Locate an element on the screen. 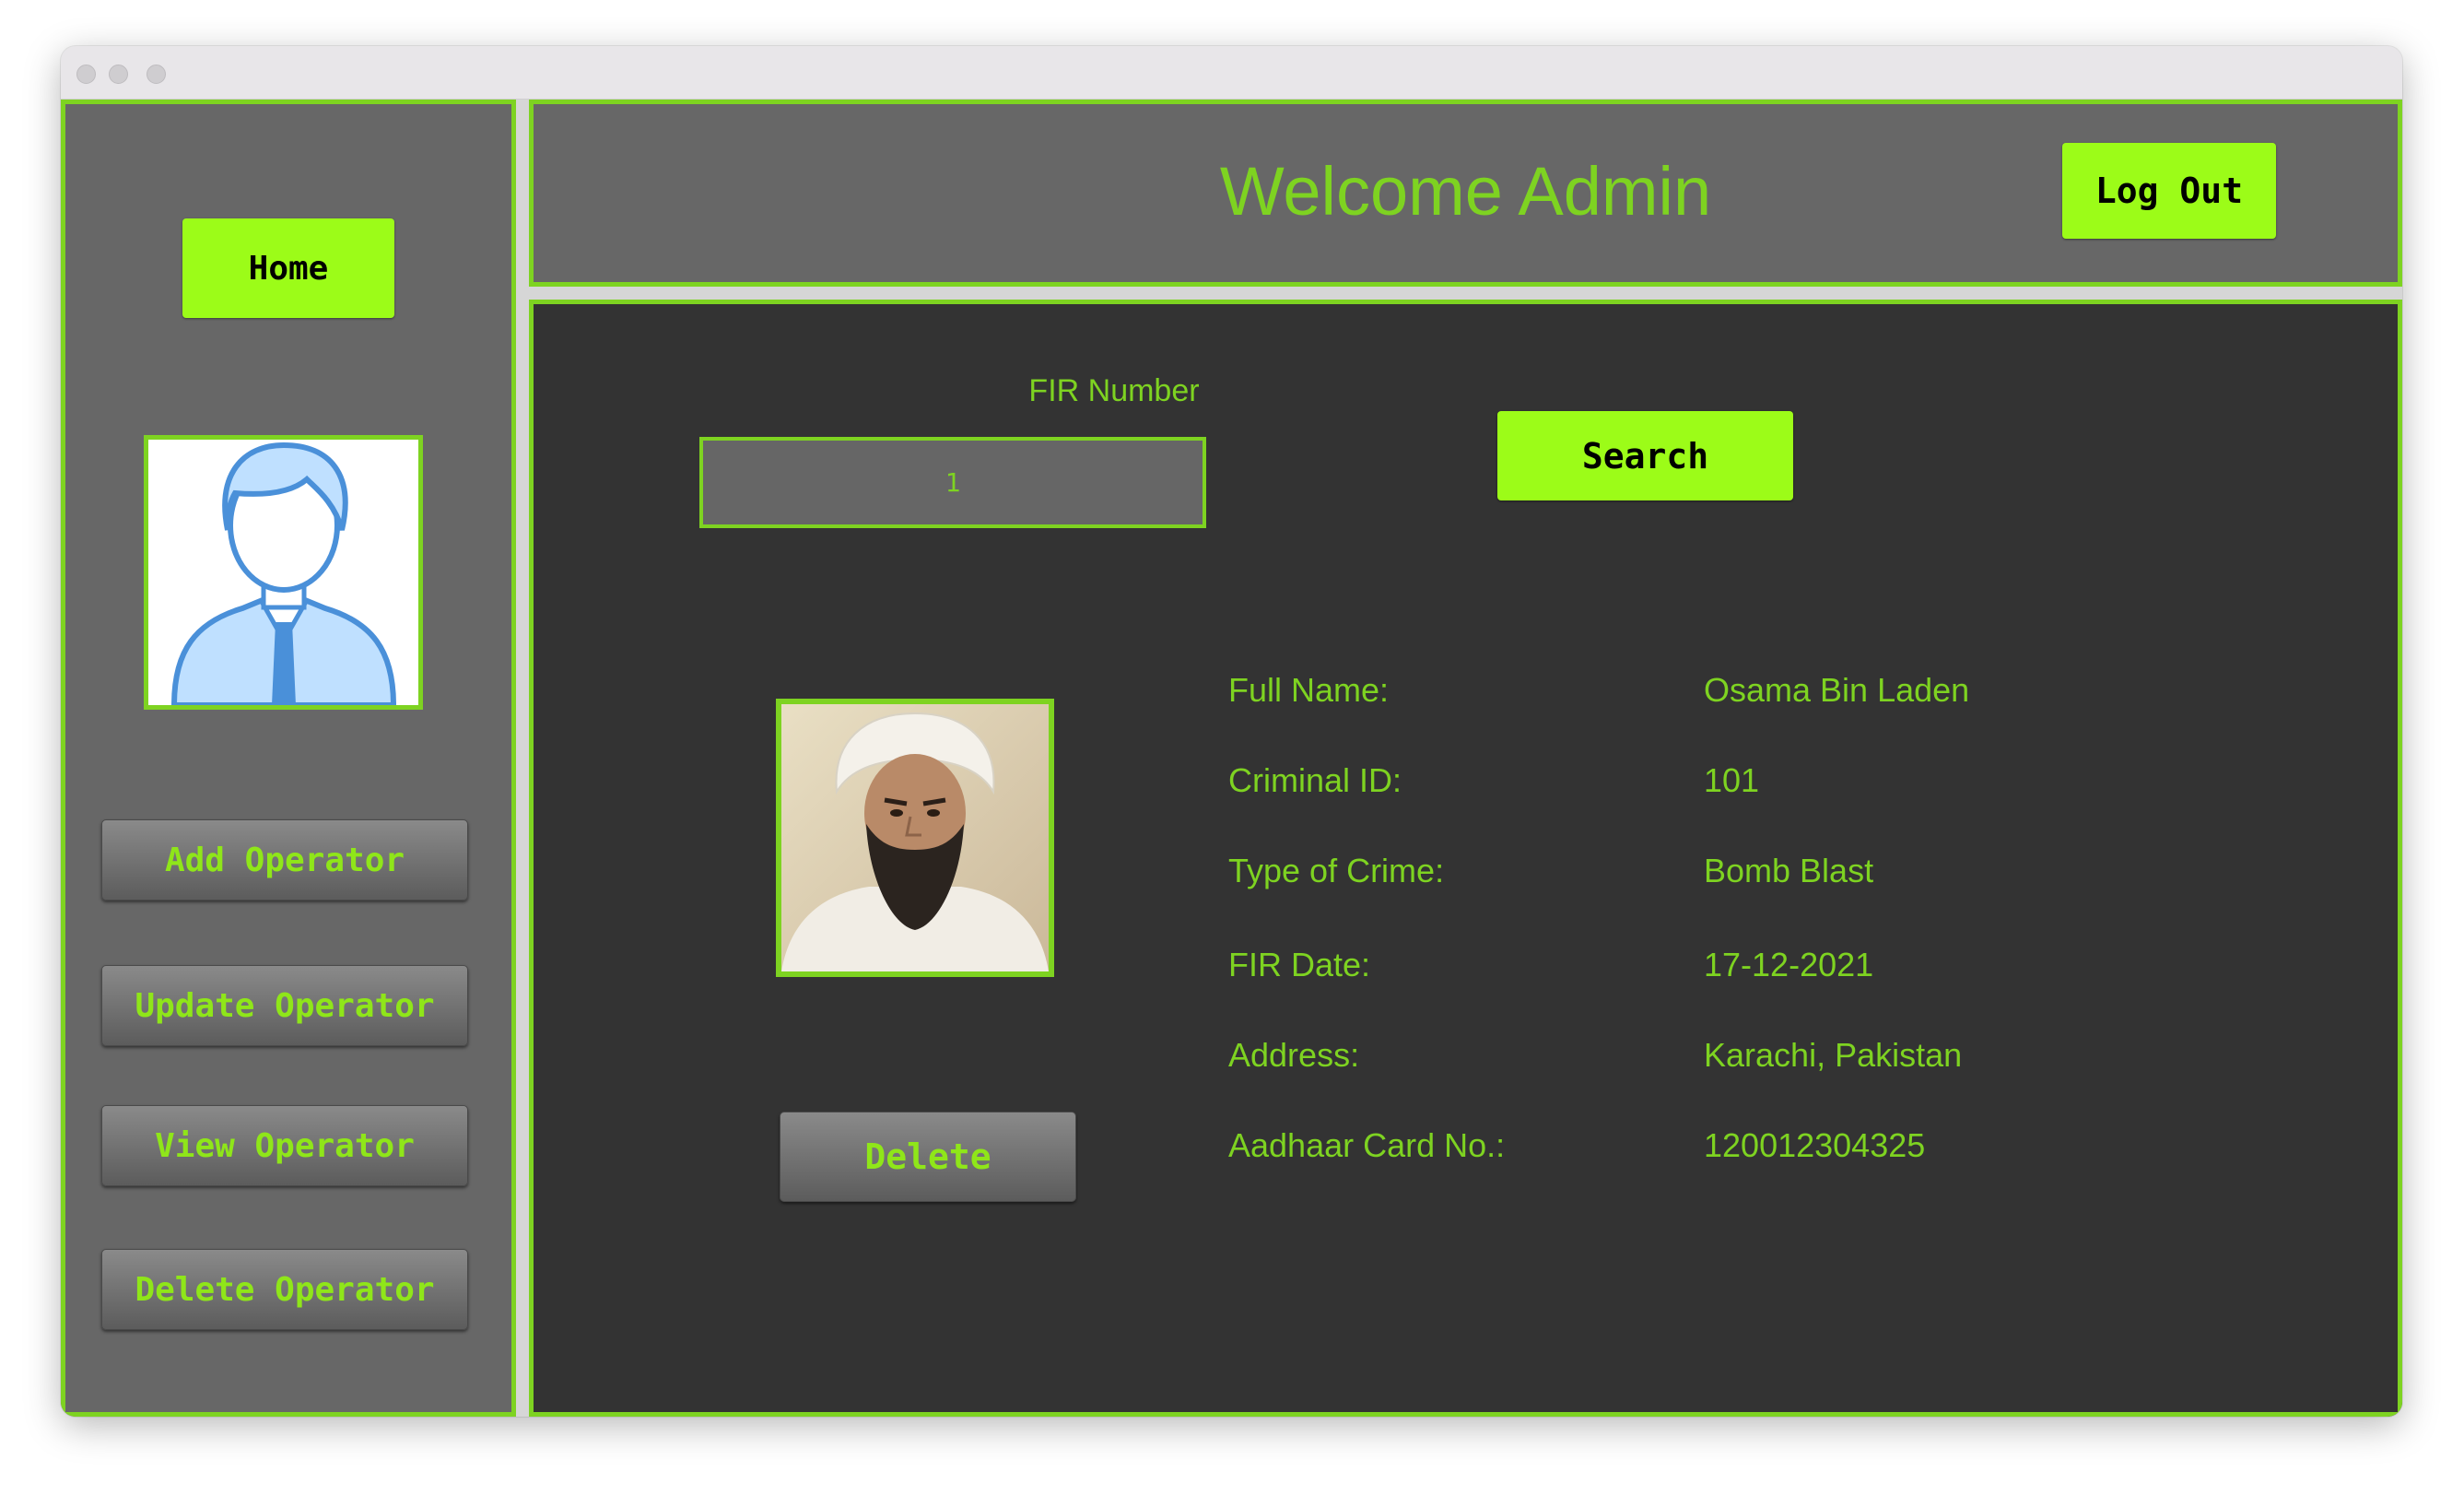 This screenshot has width=2464, height=1495. criminal-id-label: Criminal ID: is located at coordinates (1315, 780).